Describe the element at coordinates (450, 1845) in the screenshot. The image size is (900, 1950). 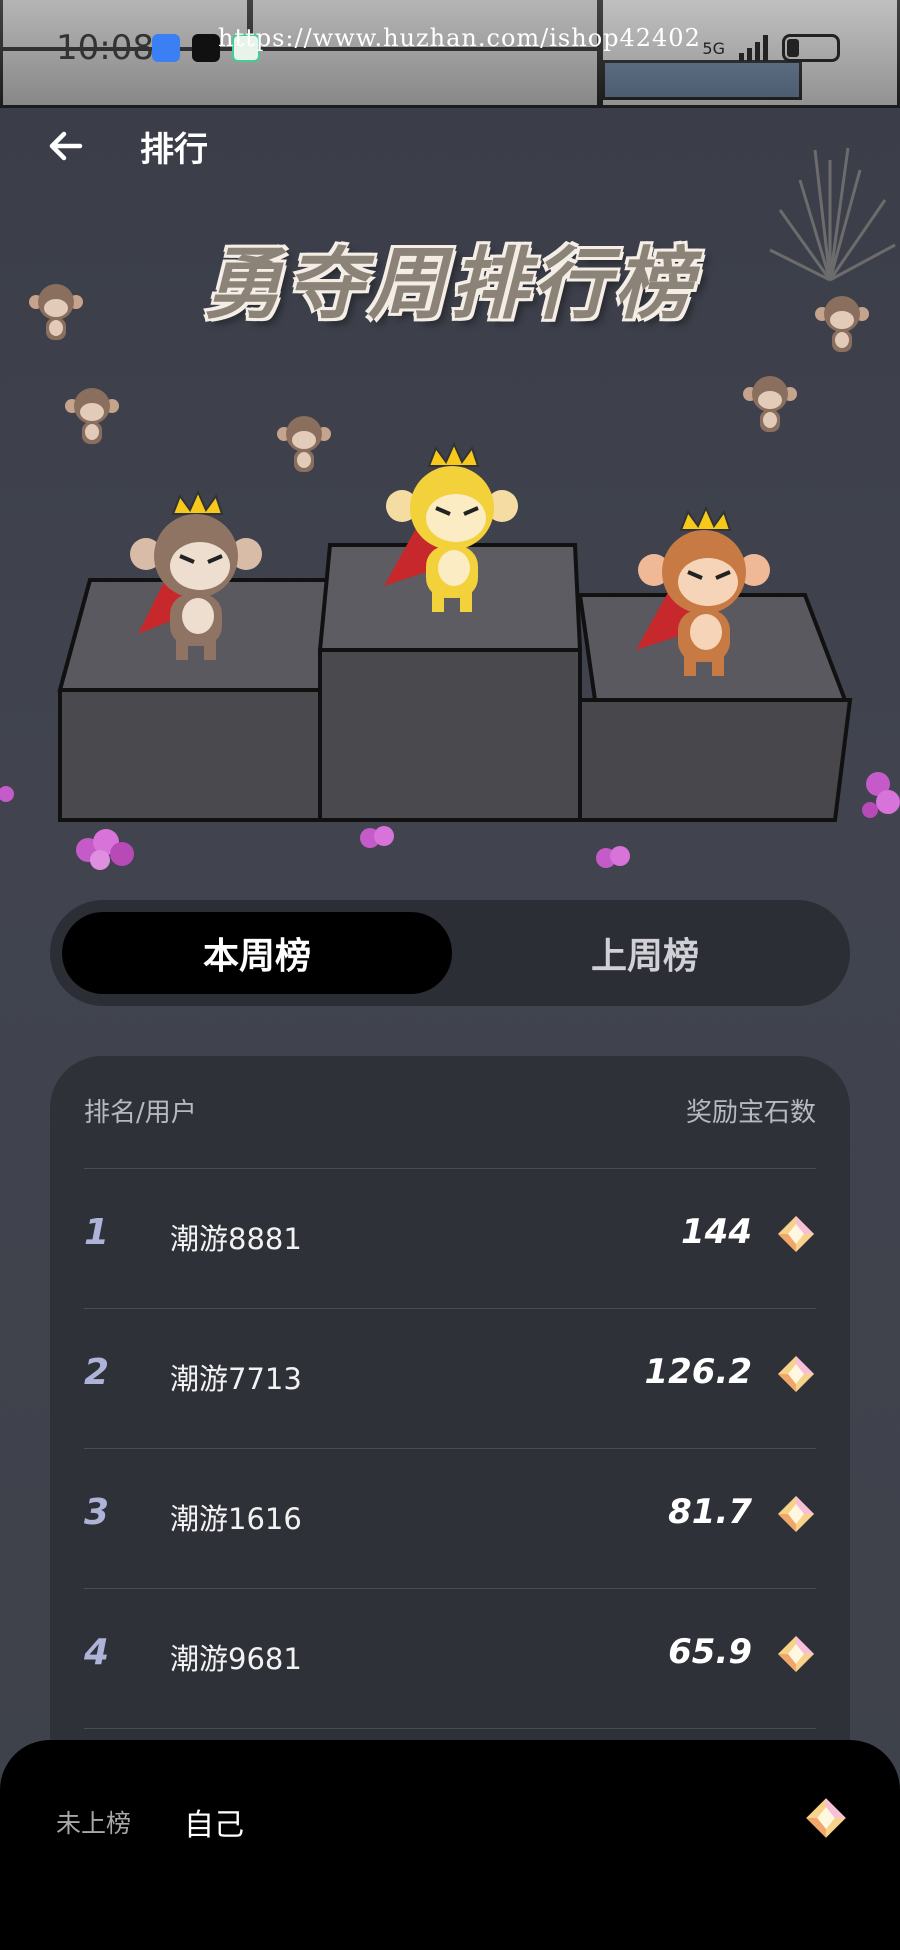
I see `self-rank-bar: 未上榜 自己` at that location.